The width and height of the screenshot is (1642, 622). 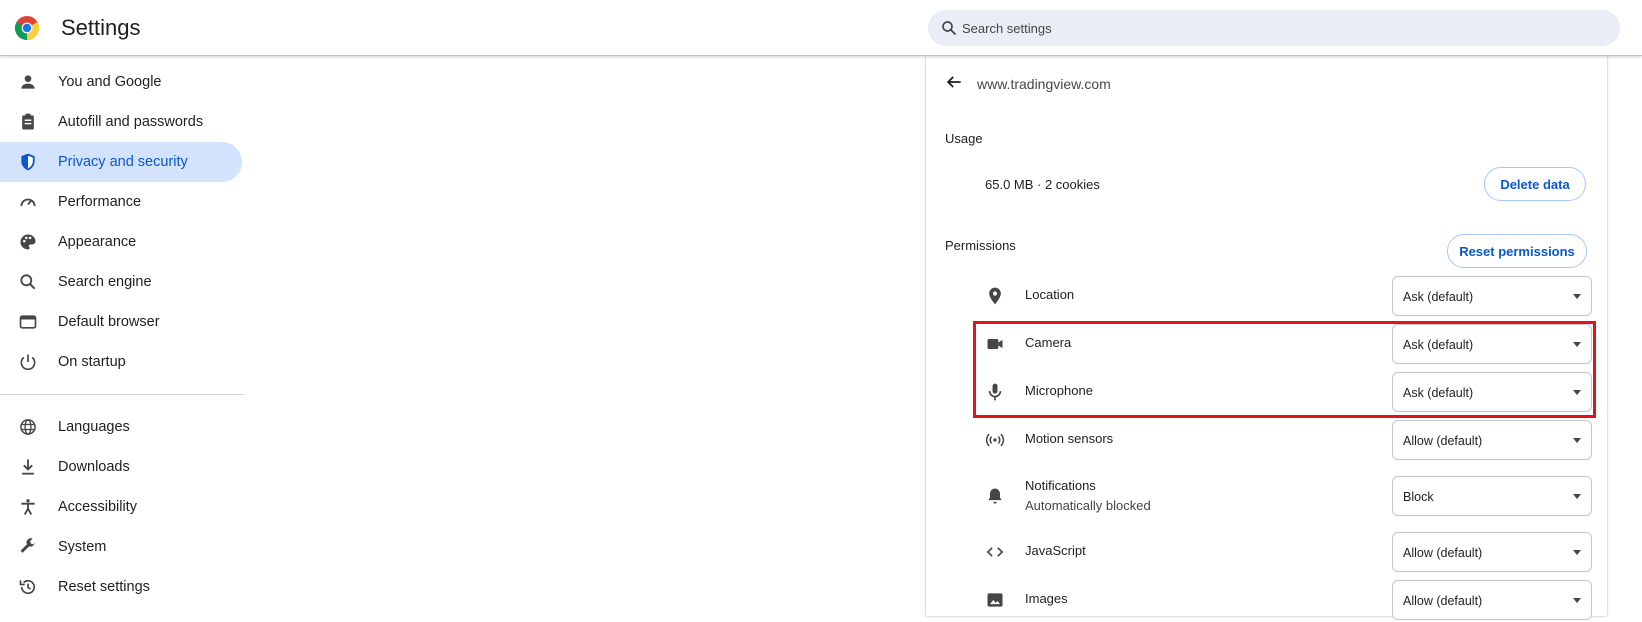 I want to click on sidebar-item-downloads: Downloads, so click(x=121, y=467).